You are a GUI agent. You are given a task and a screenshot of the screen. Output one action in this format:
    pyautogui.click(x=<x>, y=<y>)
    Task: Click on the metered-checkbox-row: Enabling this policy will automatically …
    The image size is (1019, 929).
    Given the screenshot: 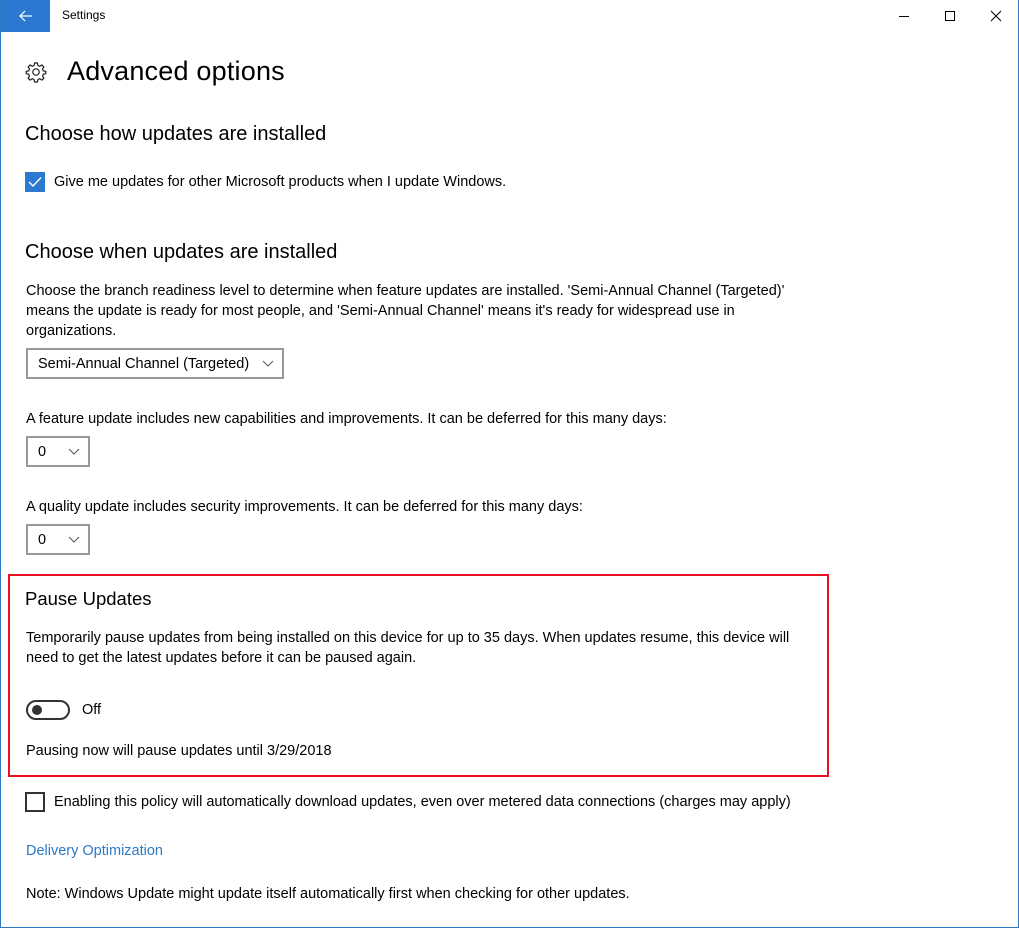 What is the action you would take?
    pyautogui.click(x=408, y=802)
    